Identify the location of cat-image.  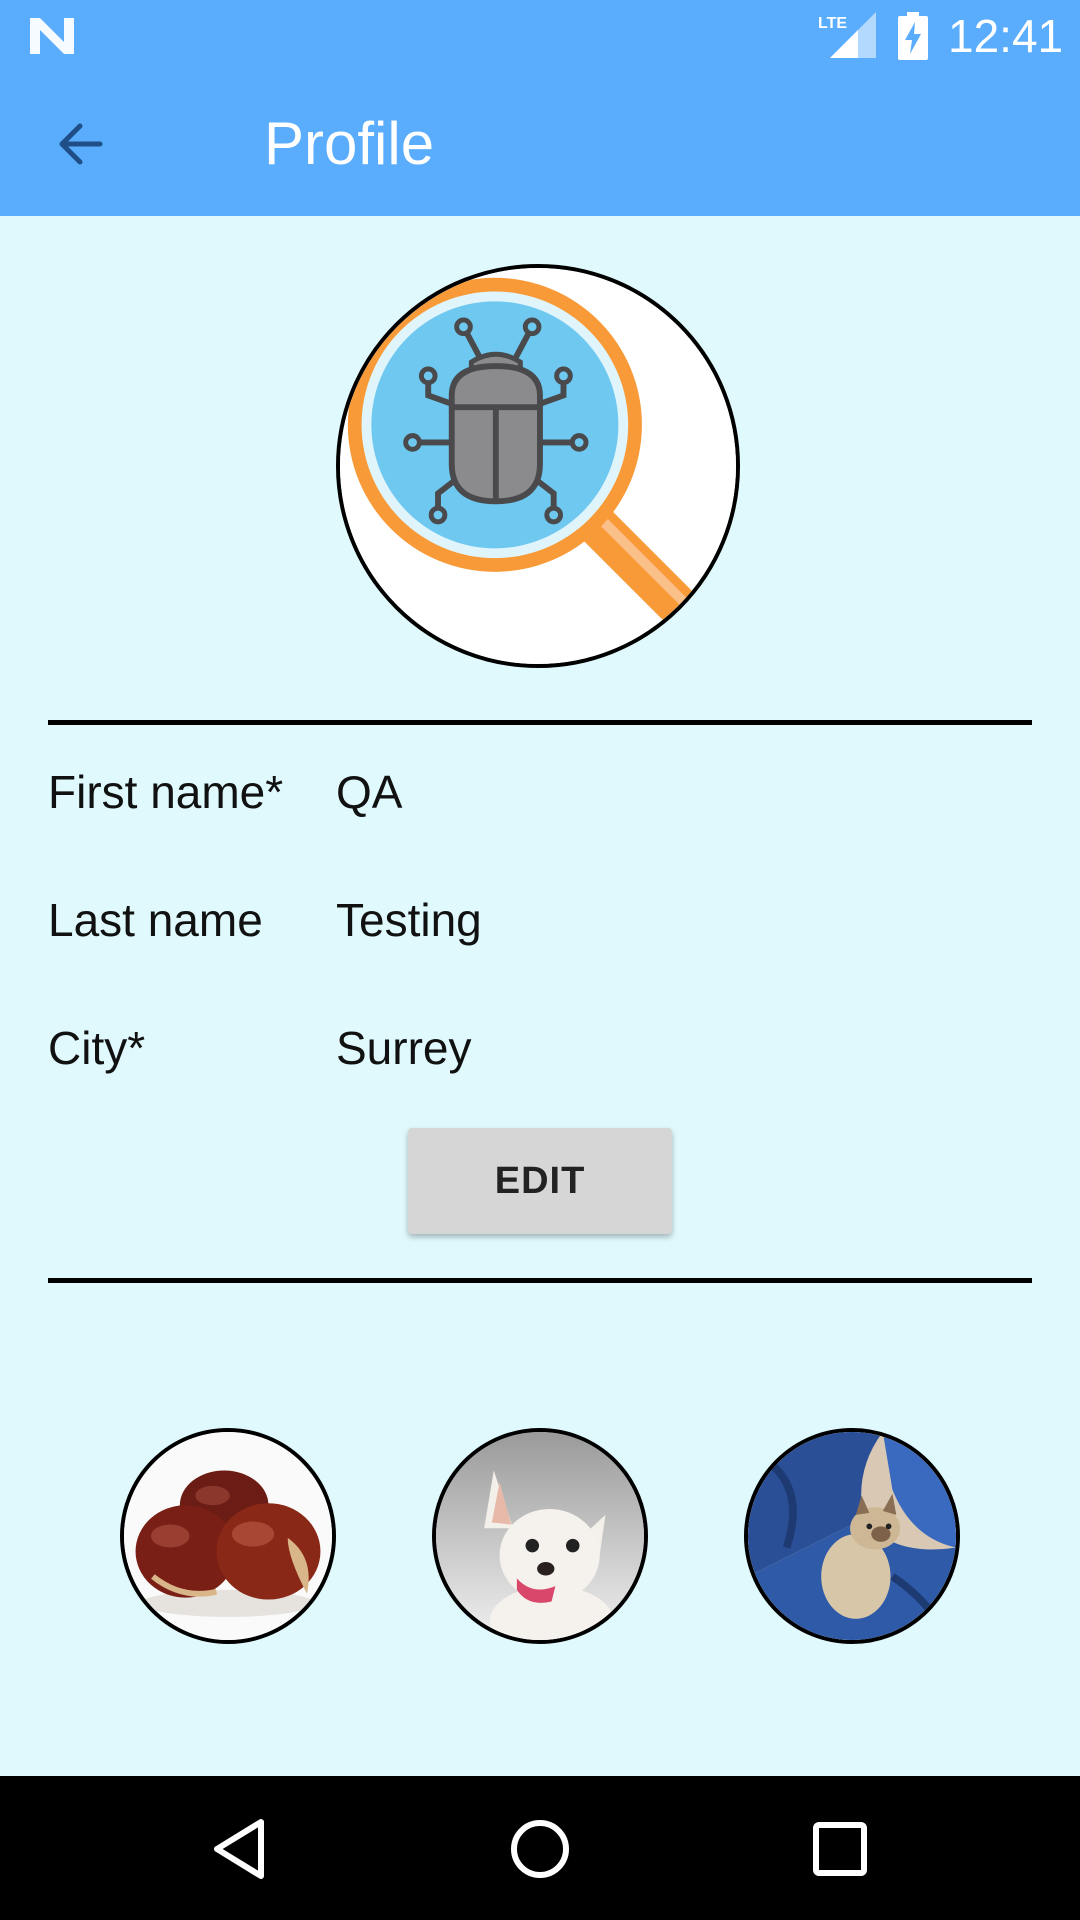
(852, 1536).